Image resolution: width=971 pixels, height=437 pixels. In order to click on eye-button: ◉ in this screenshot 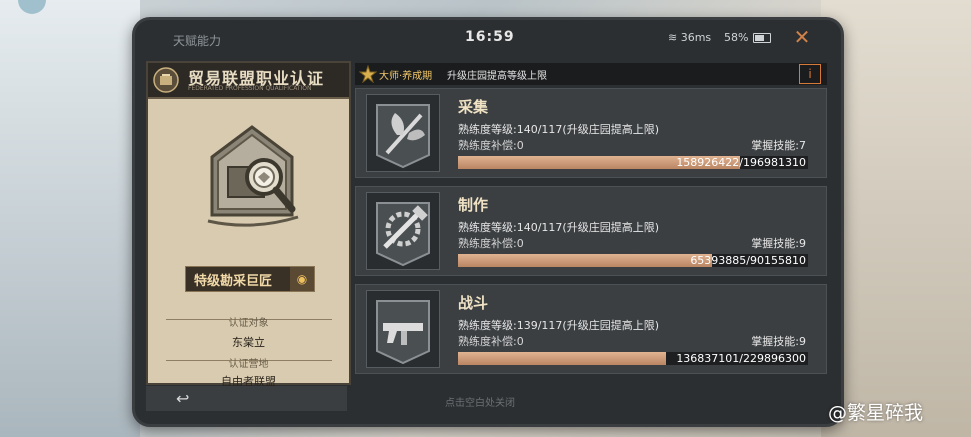, I will do `click(302, 279)`.